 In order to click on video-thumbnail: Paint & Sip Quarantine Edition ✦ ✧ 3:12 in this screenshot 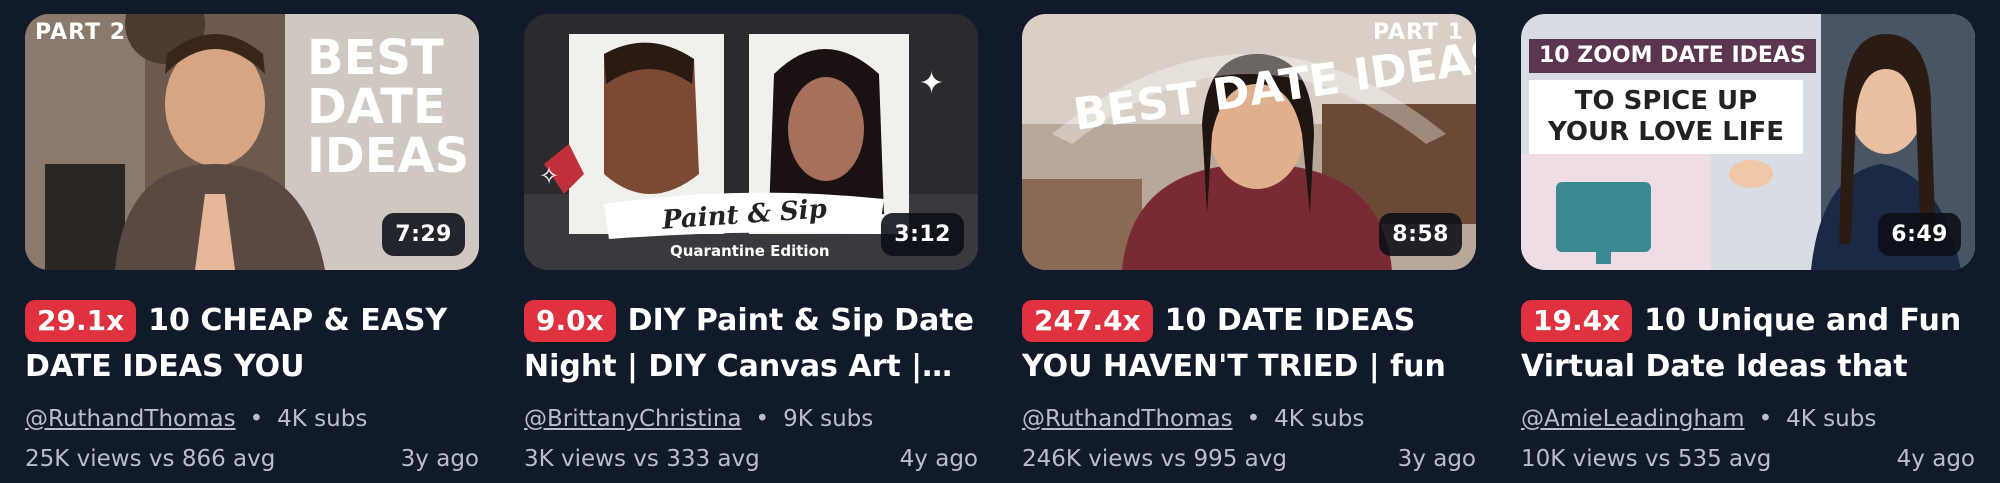, I will do `click(751, 142)`.